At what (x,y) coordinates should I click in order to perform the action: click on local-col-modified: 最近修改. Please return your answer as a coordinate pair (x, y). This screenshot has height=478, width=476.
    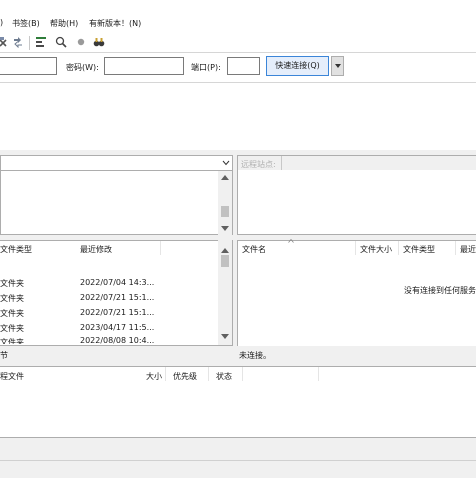
    Looking at the image, I should click on (96, 249).